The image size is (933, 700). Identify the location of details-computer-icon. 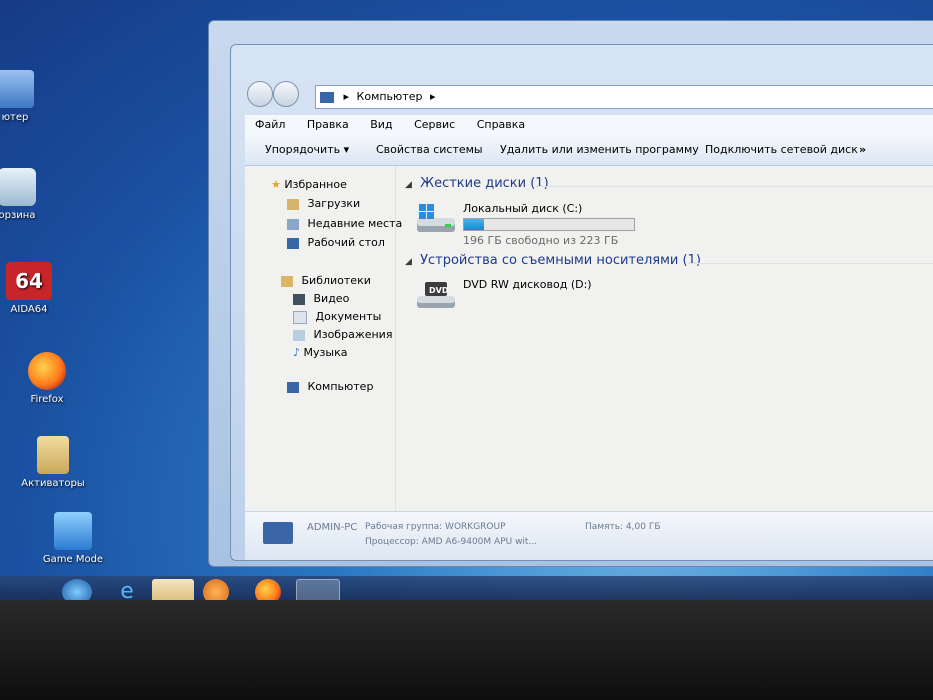
(278, 533).